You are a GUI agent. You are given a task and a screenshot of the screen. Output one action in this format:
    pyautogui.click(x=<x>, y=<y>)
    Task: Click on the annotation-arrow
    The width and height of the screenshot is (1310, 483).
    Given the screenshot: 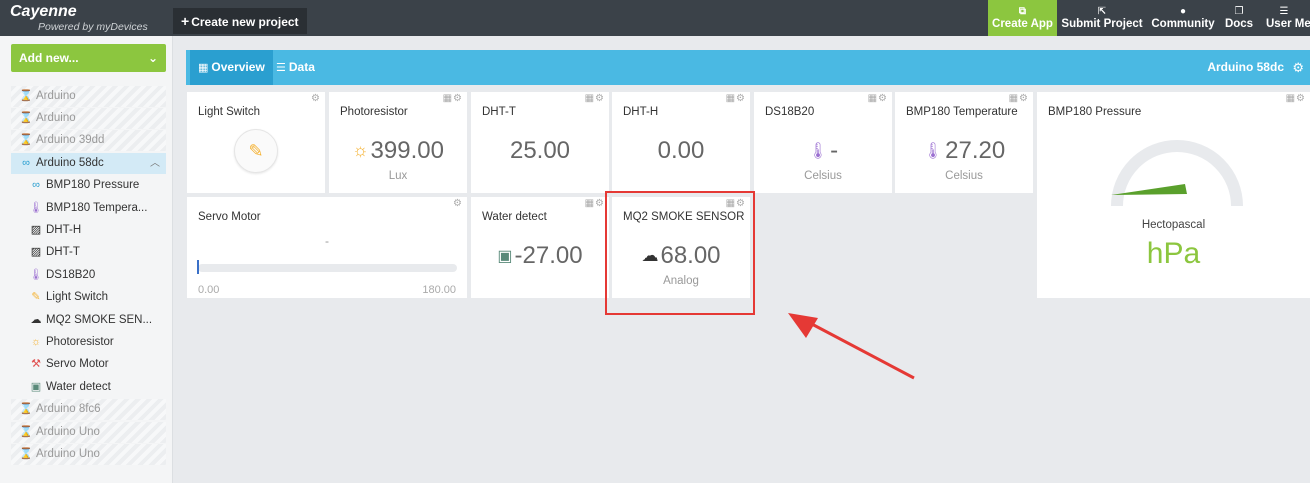 What is the action you would take?
    pyautogui.click(x=851, y=346)
    